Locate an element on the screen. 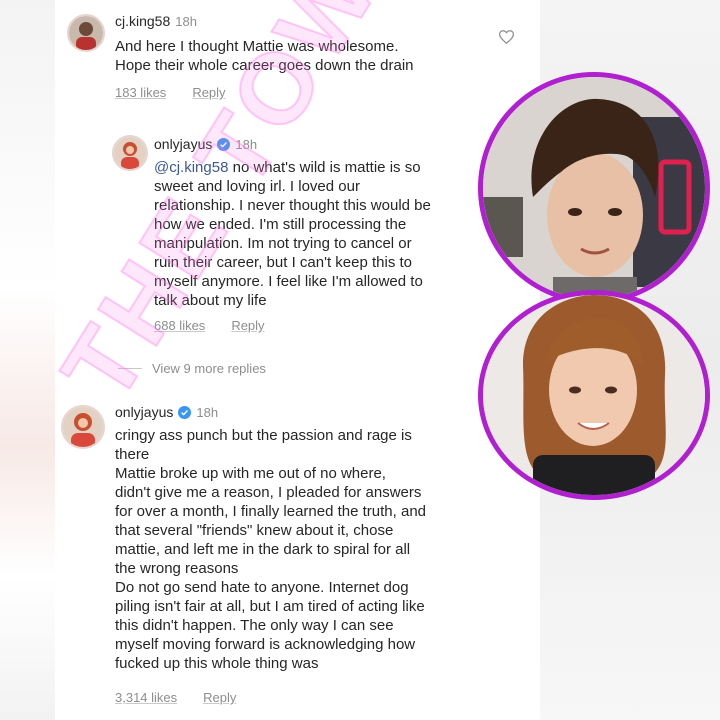  comment-username: cj.king58 18h is located at coordinates (156, 21).